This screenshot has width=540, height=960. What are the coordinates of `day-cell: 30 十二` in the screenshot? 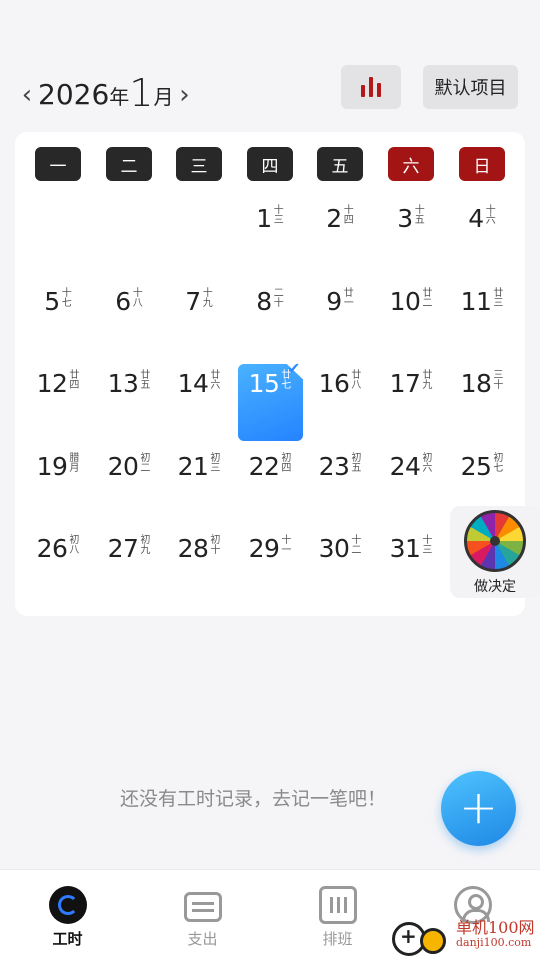 It's located at (340, 548).